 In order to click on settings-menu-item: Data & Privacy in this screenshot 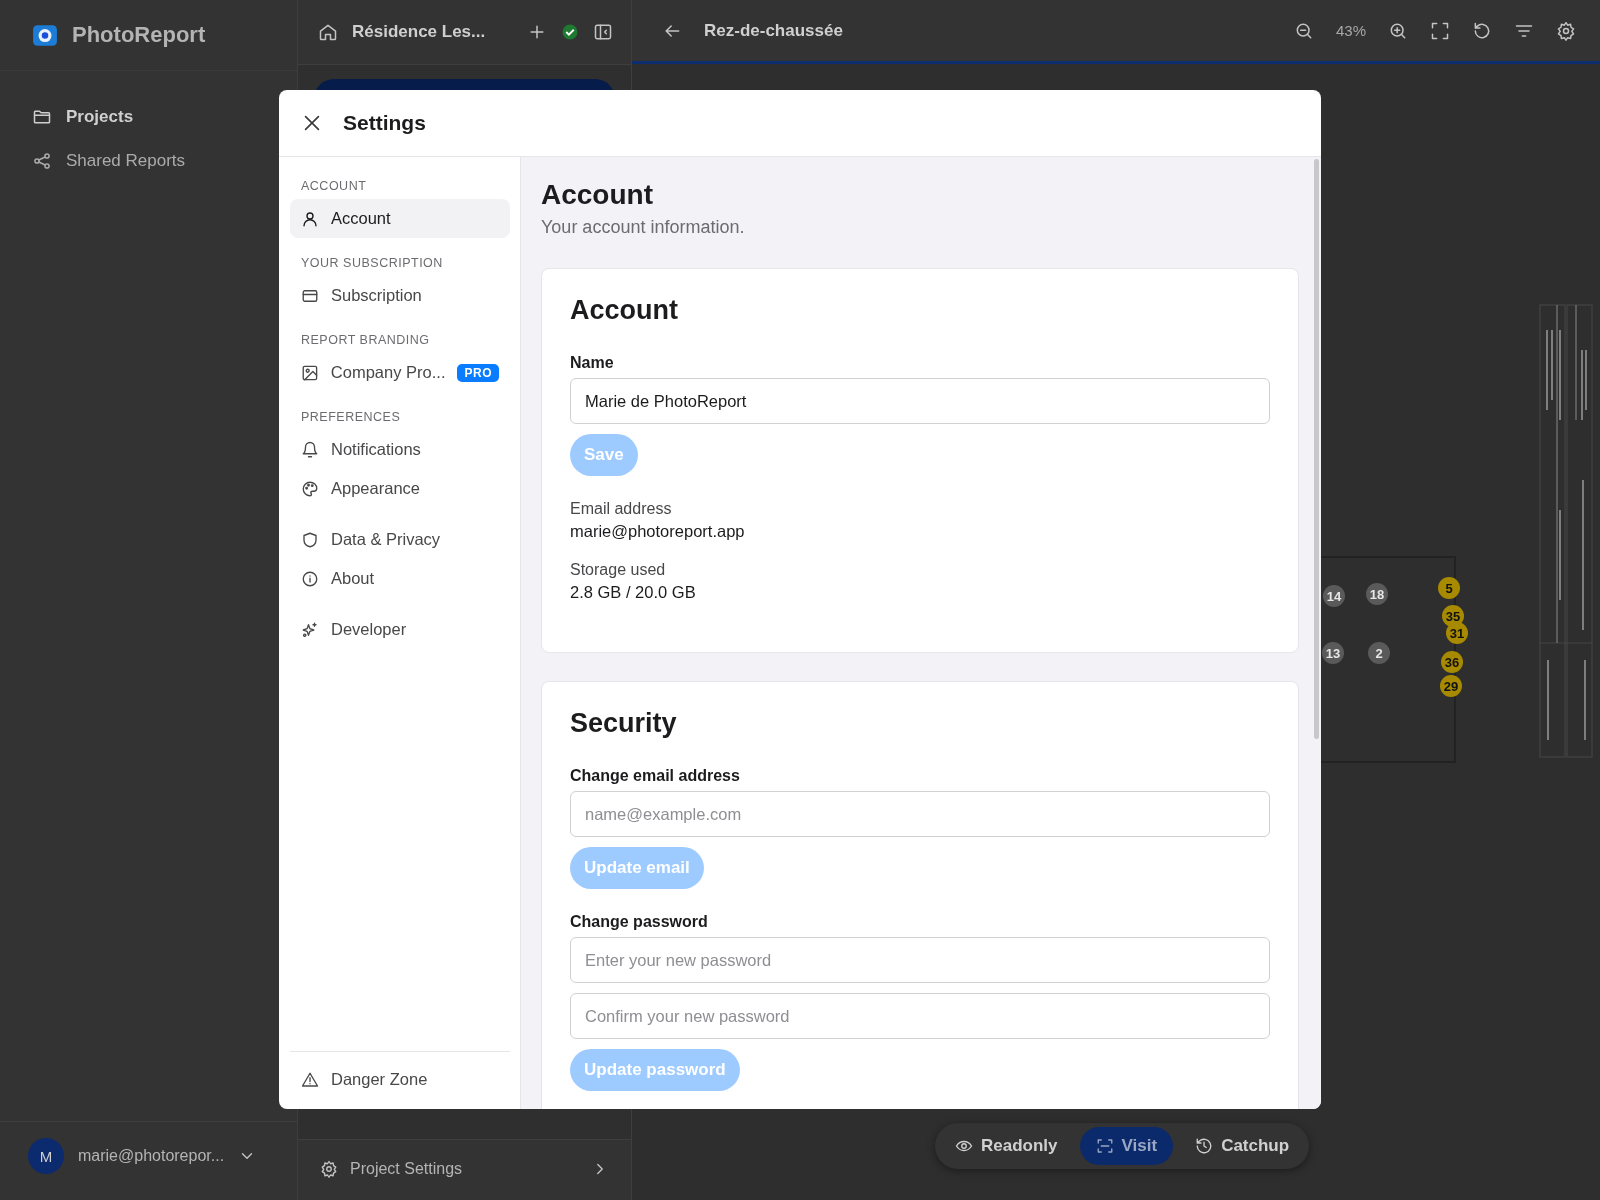, I will do `click(400, 539)`.